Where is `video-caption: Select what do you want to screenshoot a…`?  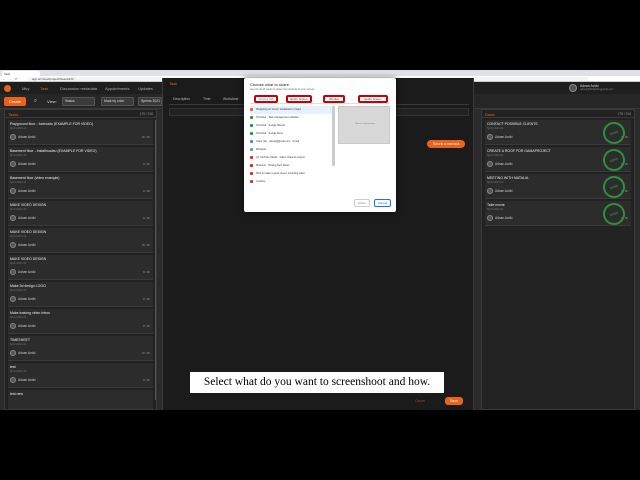
video-caption: Select what do you want to screenshoot a… is located at coordinates (317, 382).